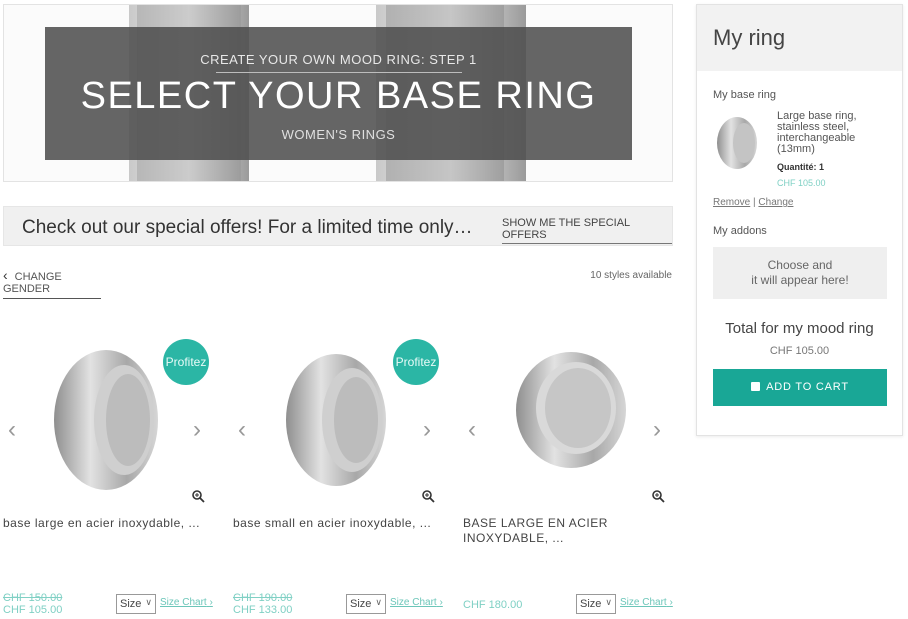  Describe the element at coordinates (800, 280) in the screenshot. I see `addons-placeholder-line2: it will appear here!` at that location.